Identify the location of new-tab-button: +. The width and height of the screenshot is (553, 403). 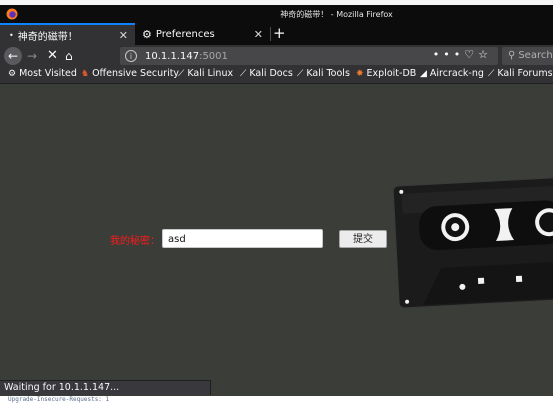
(279, 33).